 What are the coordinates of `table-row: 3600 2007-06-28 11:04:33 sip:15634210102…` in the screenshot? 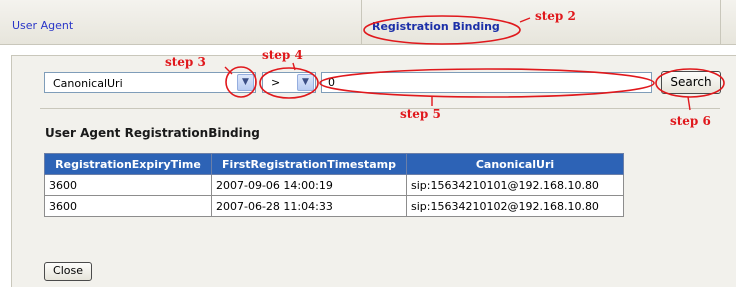 It's located at (334, 206).